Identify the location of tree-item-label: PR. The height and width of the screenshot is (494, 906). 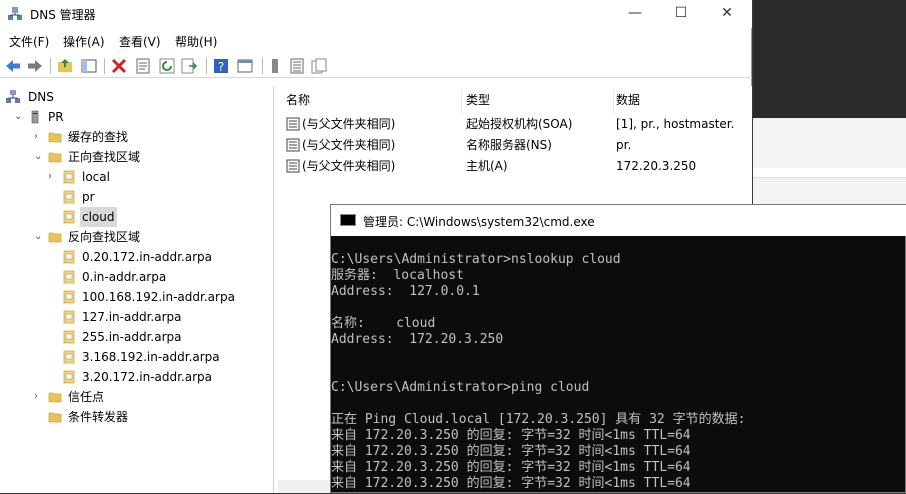
(56, 117).